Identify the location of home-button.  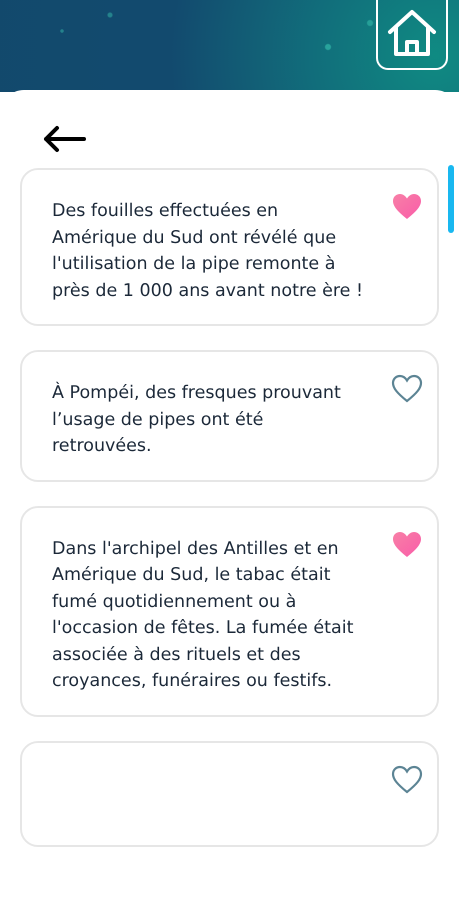
(412, 35).